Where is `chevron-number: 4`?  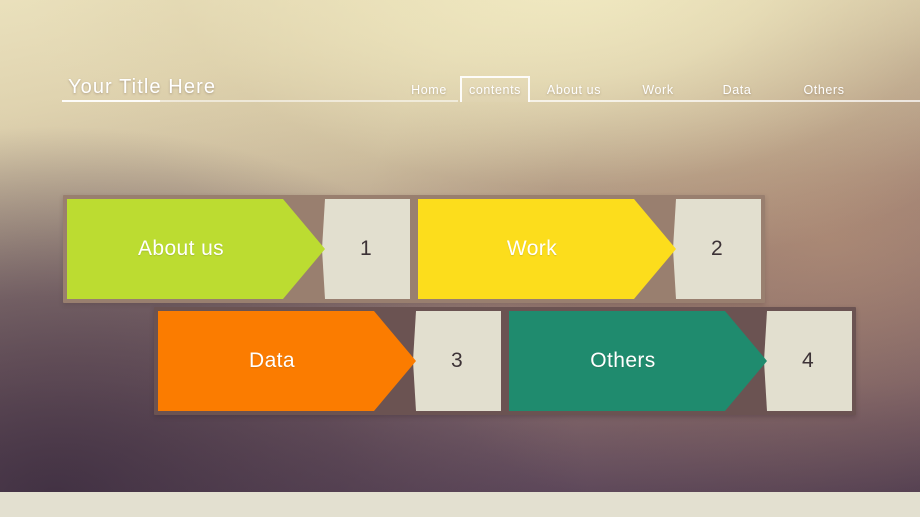
chevron-number: 4 is located at coordinates (808, 360).